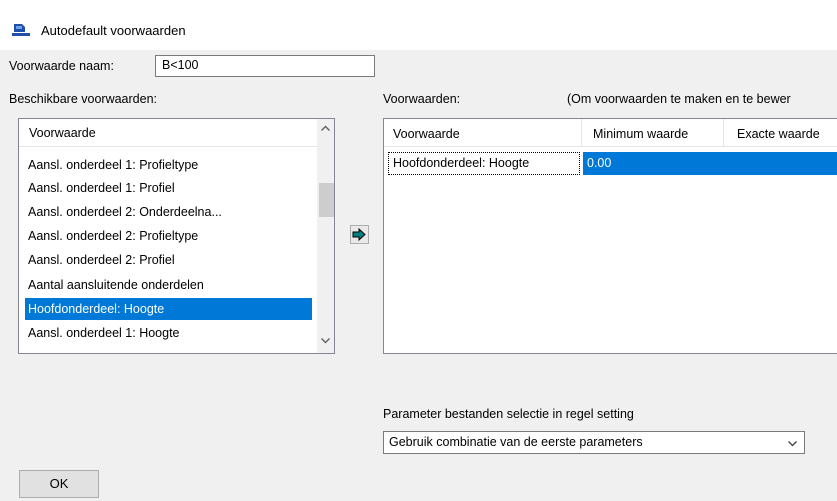 Image resolution: width=837 pixels, height=501 pixels. I want to click on grid-col-condition: Voorwaarde, so click(426, 134).